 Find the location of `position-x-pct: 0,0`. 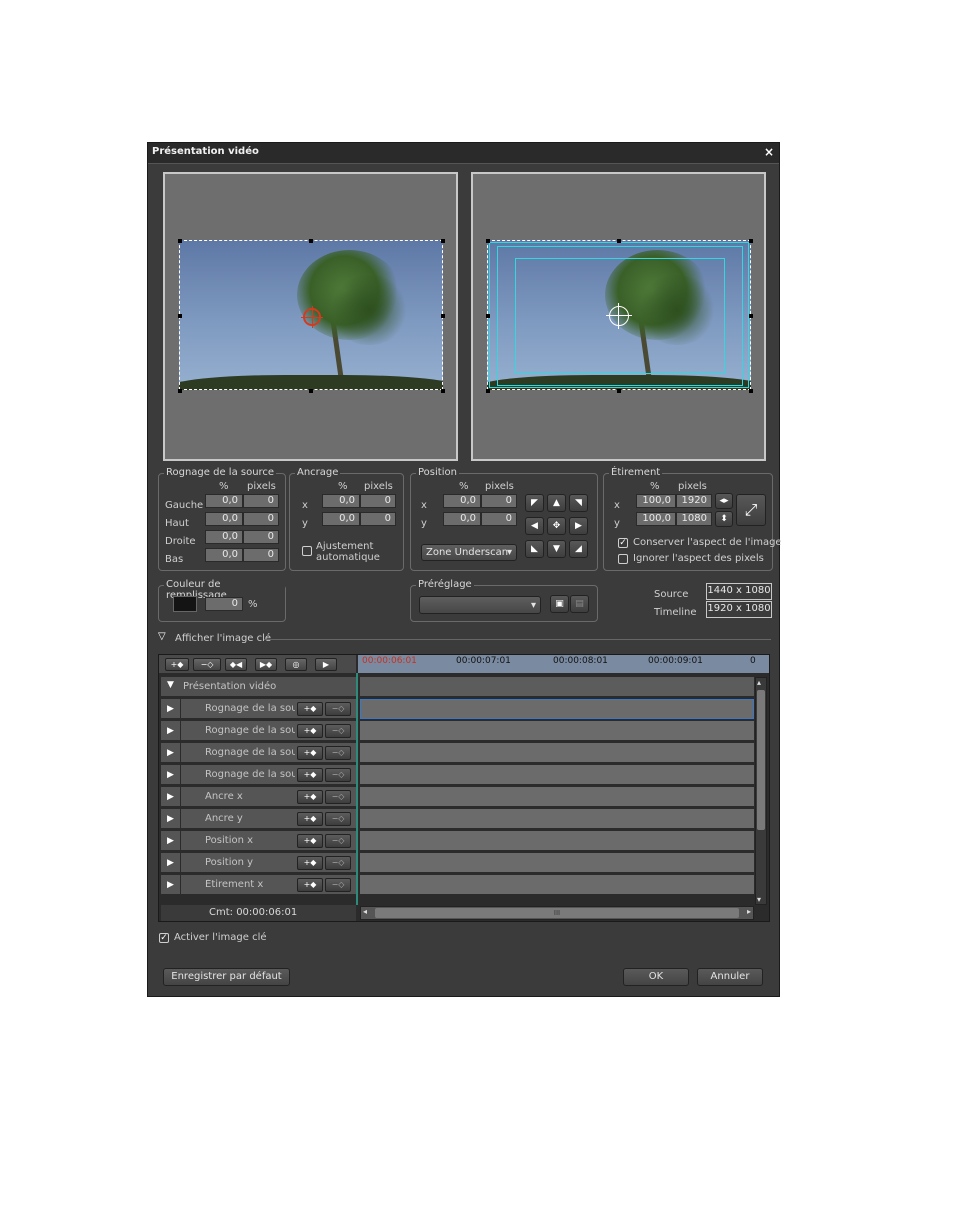

position-x-pct: 0,0 is located at coordinates (462, 501).